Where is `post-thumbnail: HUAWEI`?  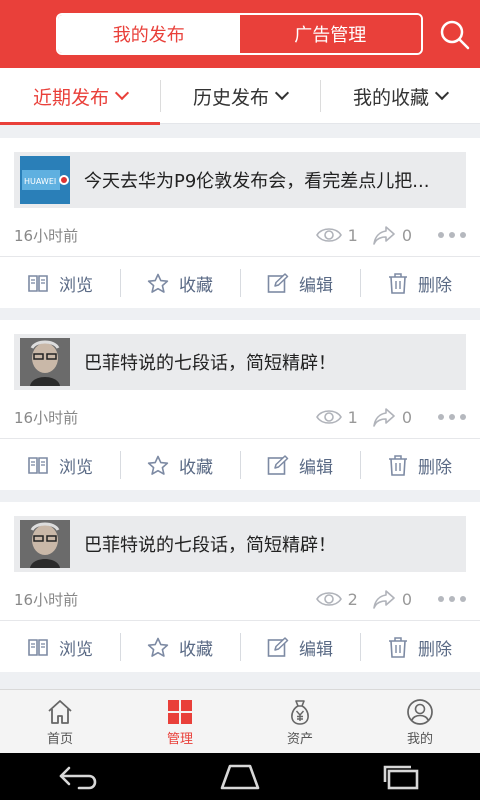
post-thumbnail: HUAWEI is located at coordinates (45, 180).